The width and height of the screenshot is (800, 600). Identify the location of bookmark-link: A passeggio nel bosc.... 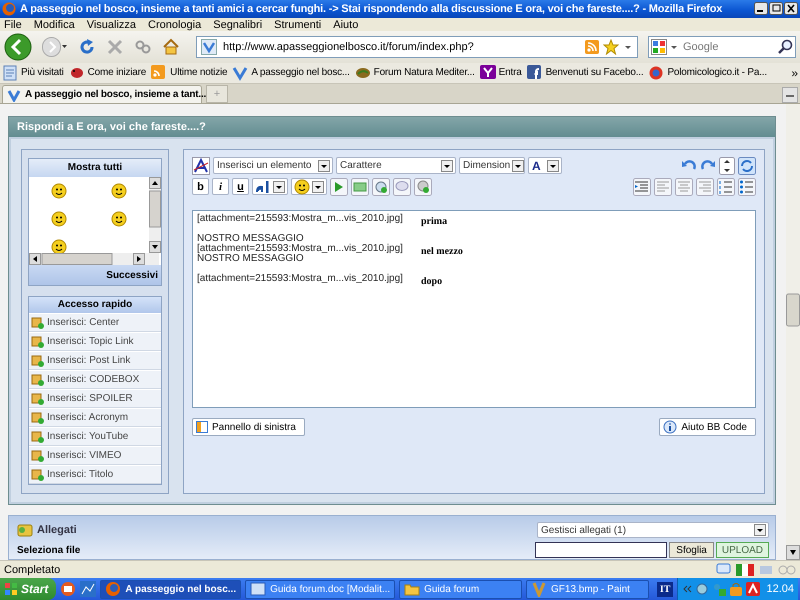
(300, 72).